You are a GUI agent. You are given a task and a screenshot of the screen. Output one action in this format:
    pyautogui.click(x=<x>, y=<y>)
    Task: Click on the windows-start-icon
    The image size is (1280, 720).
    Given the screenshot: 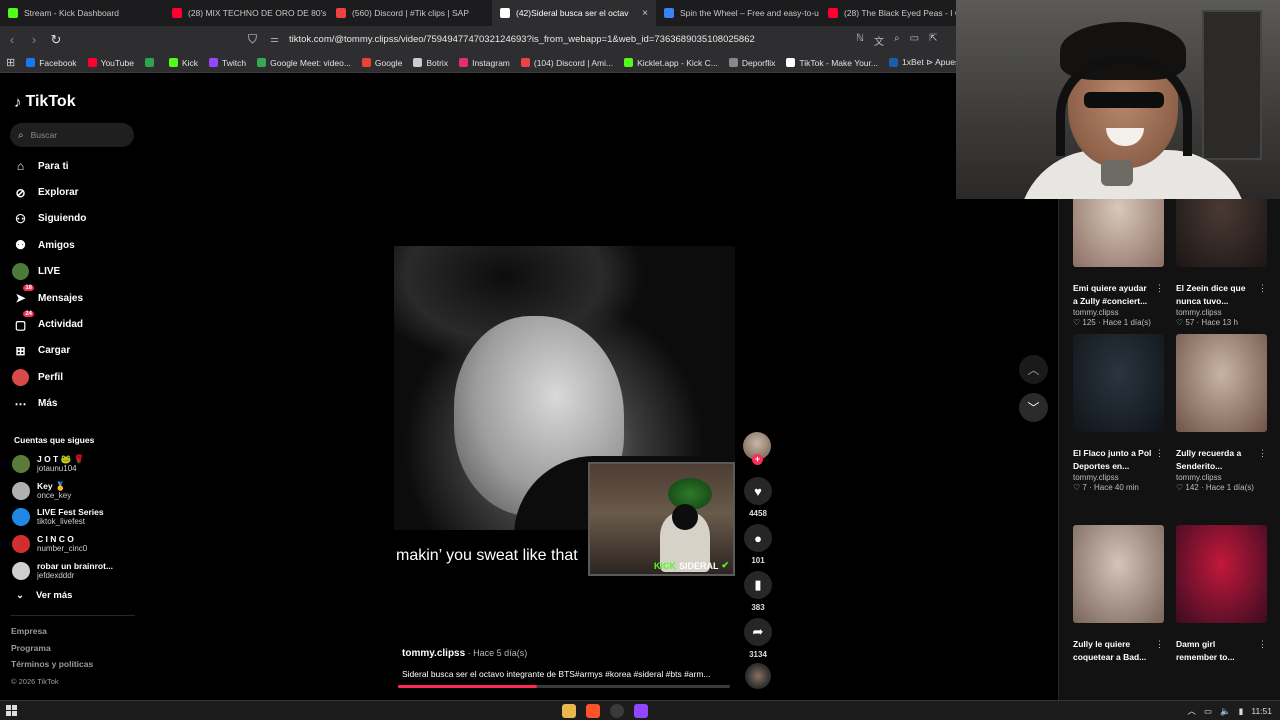 What is the action you would take?
    pyautogui.click(x=11, y=710)
    